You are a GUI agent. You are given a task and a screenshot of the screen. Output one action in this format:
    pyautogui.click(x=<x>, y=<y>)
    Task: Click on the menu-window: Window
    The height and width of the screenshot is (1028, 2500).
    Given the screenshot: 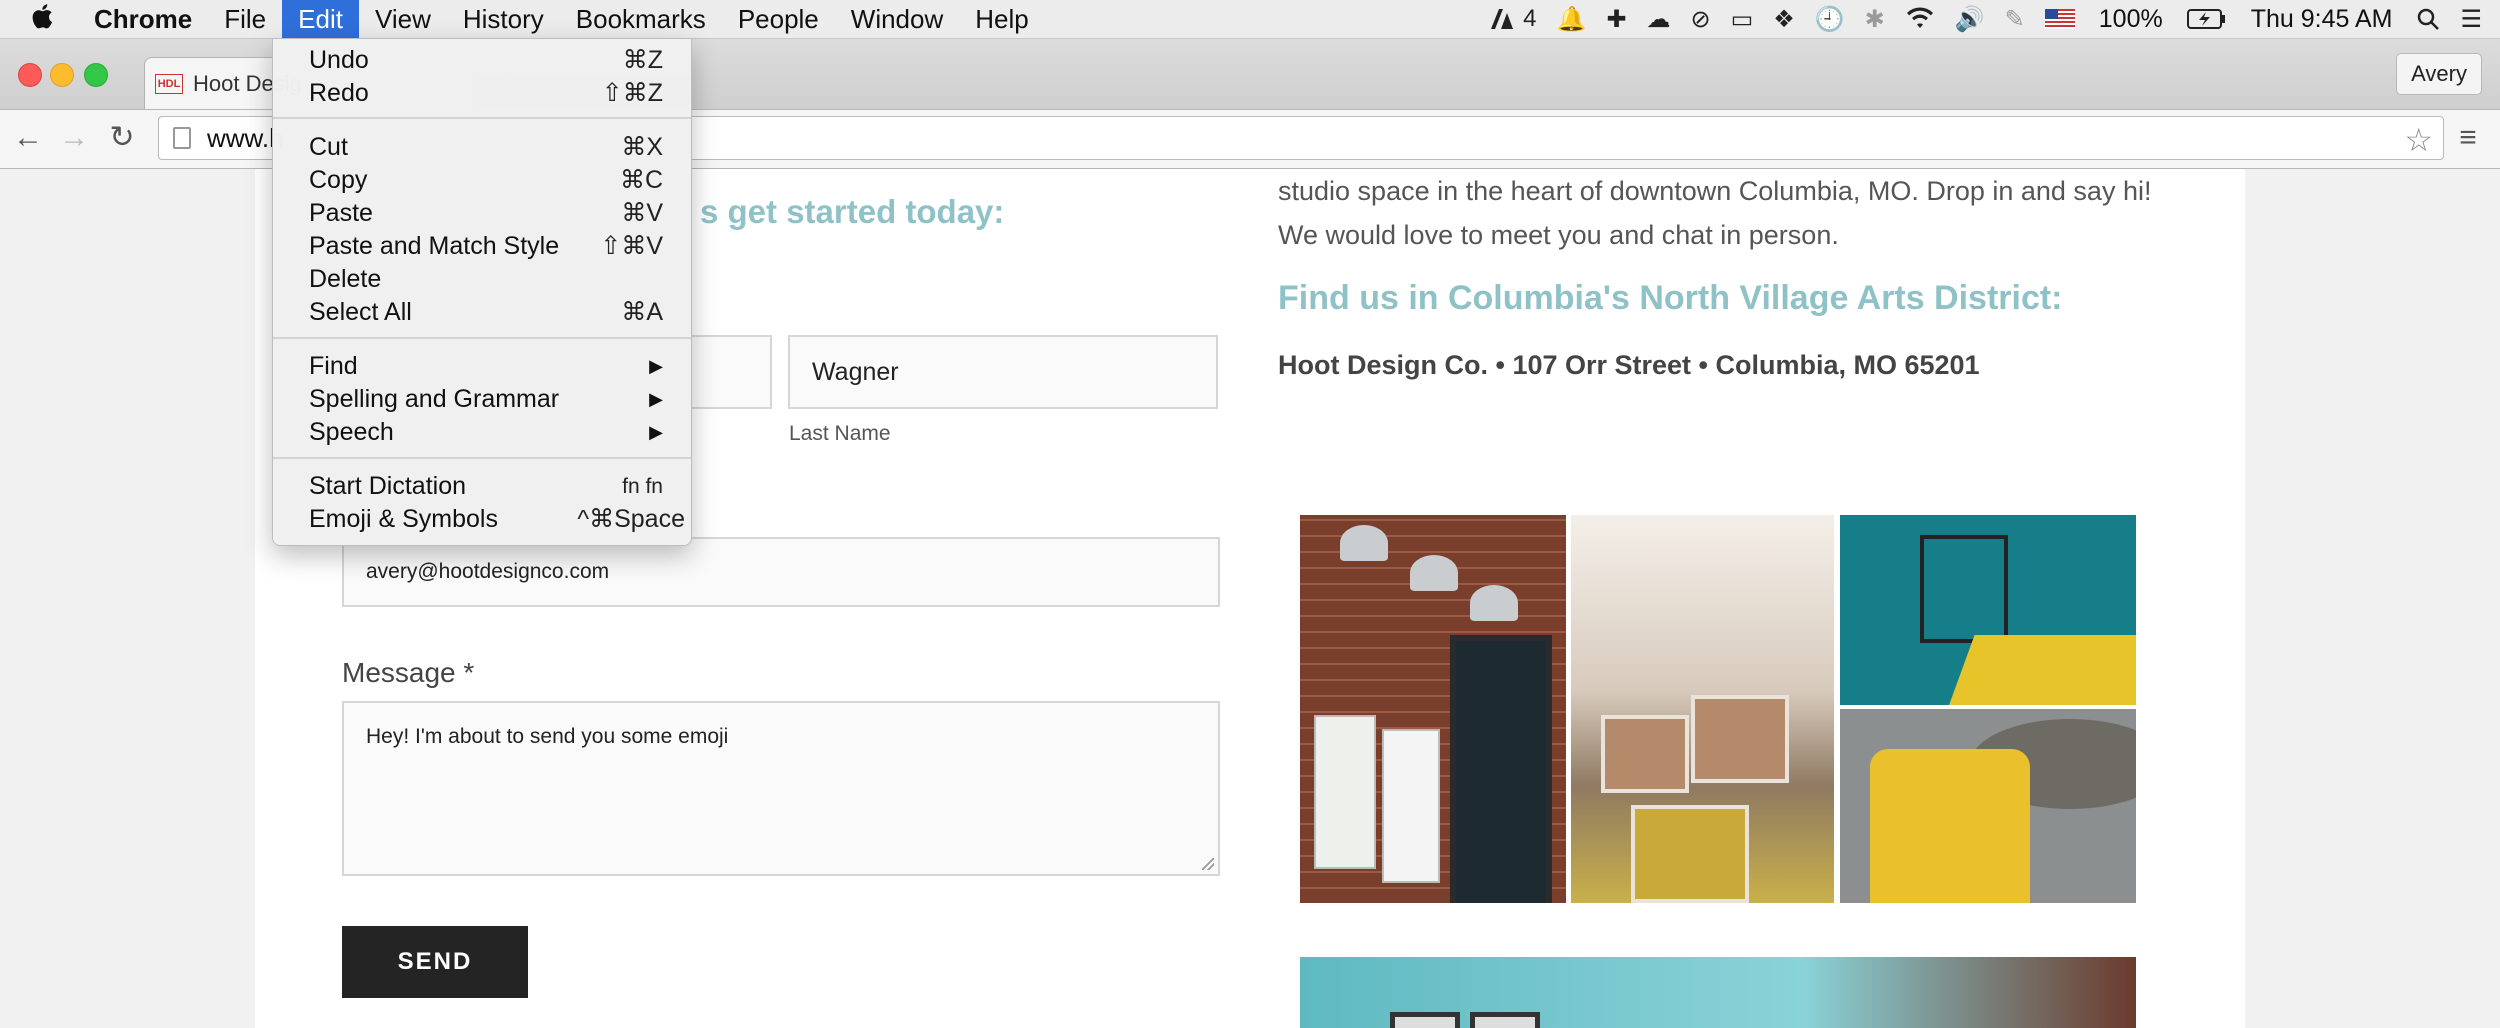 What is the action you would take?
    pyautogui.click(x=897, y=19)
    